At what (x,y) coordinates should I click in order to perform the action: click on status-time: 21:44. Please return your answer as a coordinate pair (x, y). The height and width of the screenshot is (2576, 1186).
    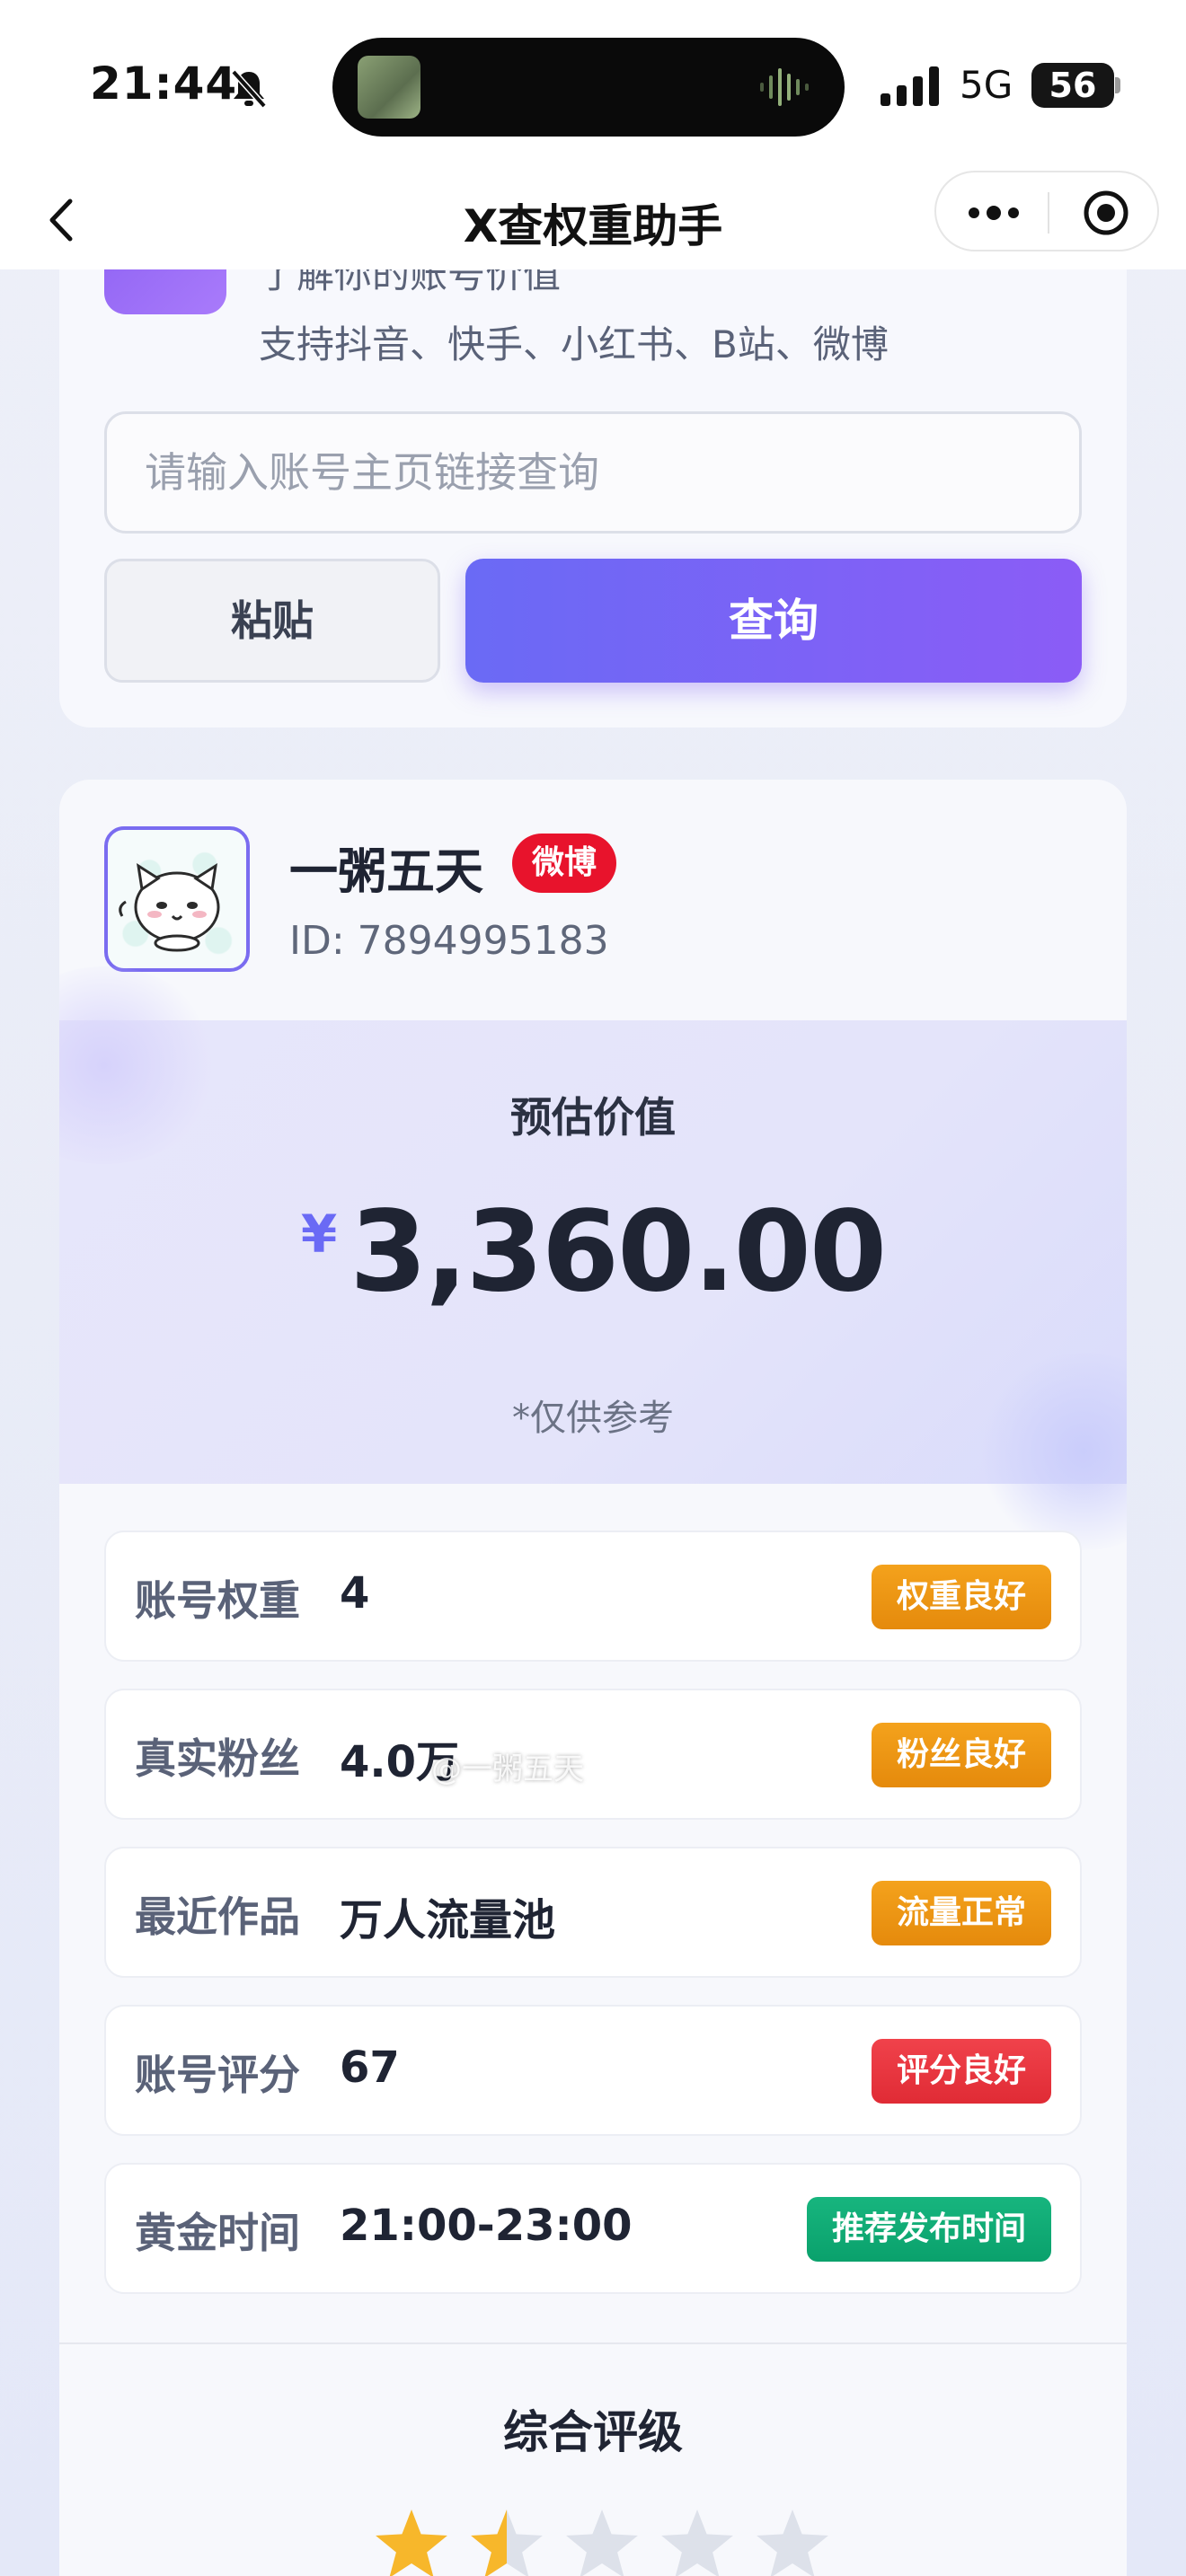
    Looking at the image, I should click on (164, 83).